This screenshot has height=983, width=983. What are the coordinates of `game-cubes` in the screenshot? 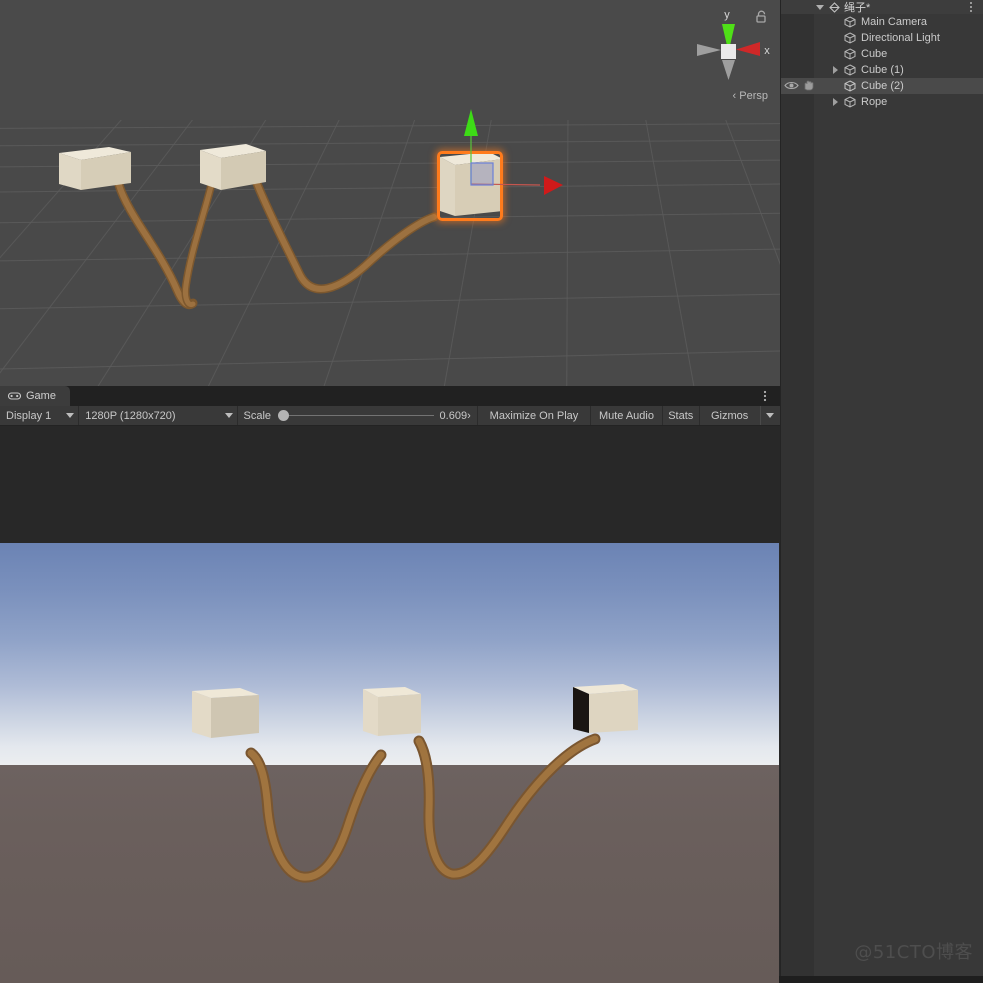 It's located at (415, 711).